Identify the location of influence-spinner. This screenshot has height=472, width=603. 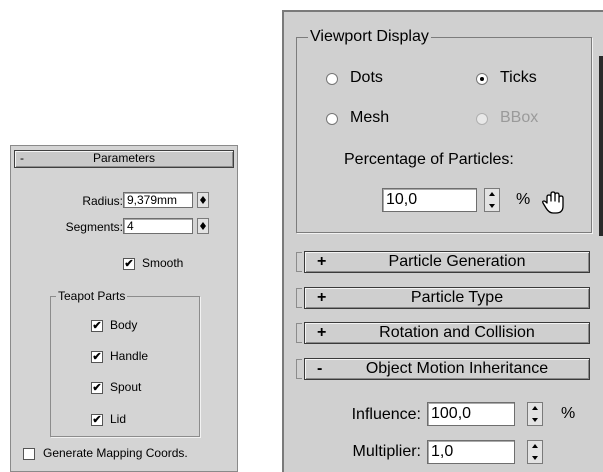
(535, 414).